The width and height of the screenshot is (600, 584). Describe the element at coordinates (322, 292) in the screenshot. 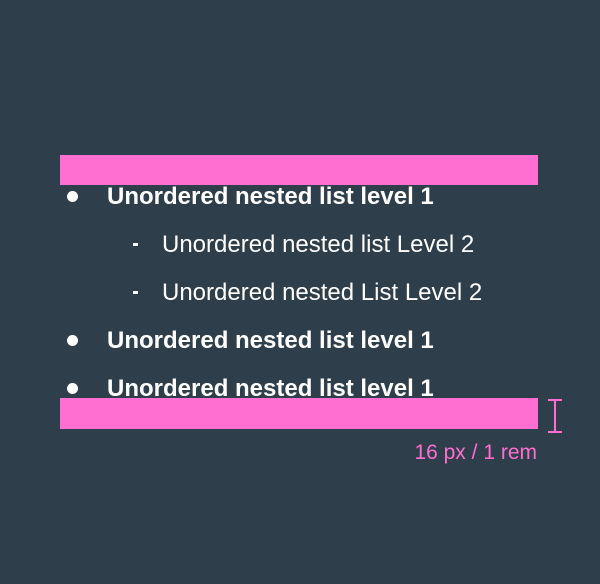

I see `list-item-text: Unordered nested List Level 2` at that location.